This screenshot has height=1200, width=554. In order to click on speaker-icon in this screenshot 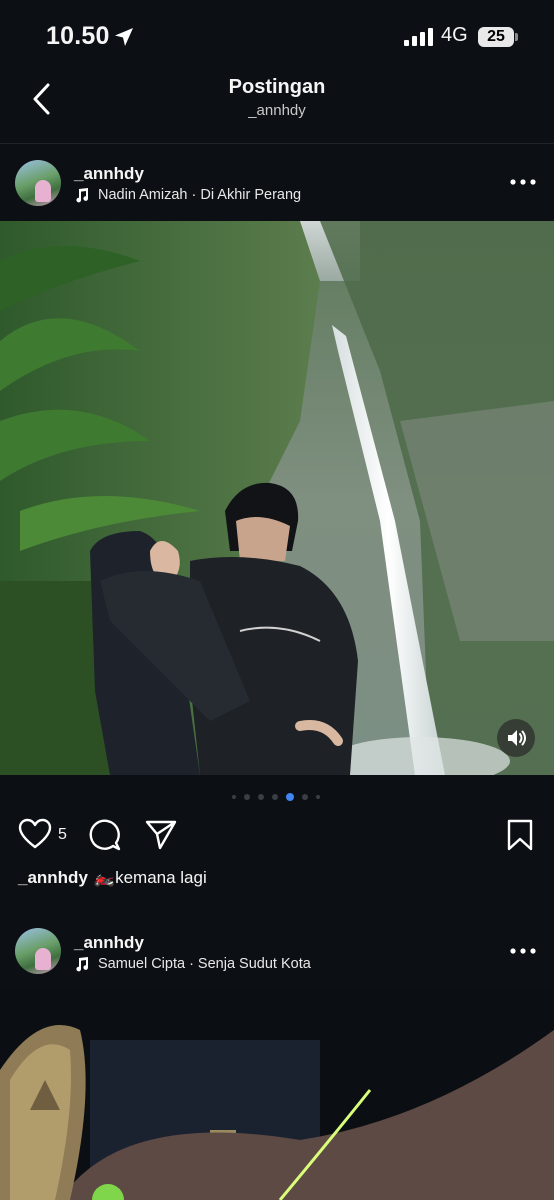, I will do `click(517, 738)`.